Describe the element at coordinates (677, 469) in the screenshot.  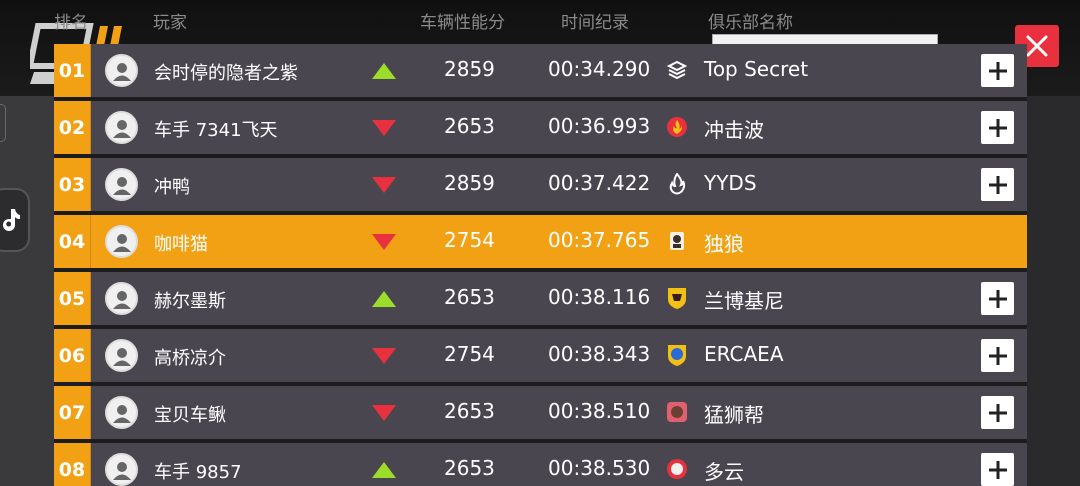
I see `cloud-emblem-icon` at that location.